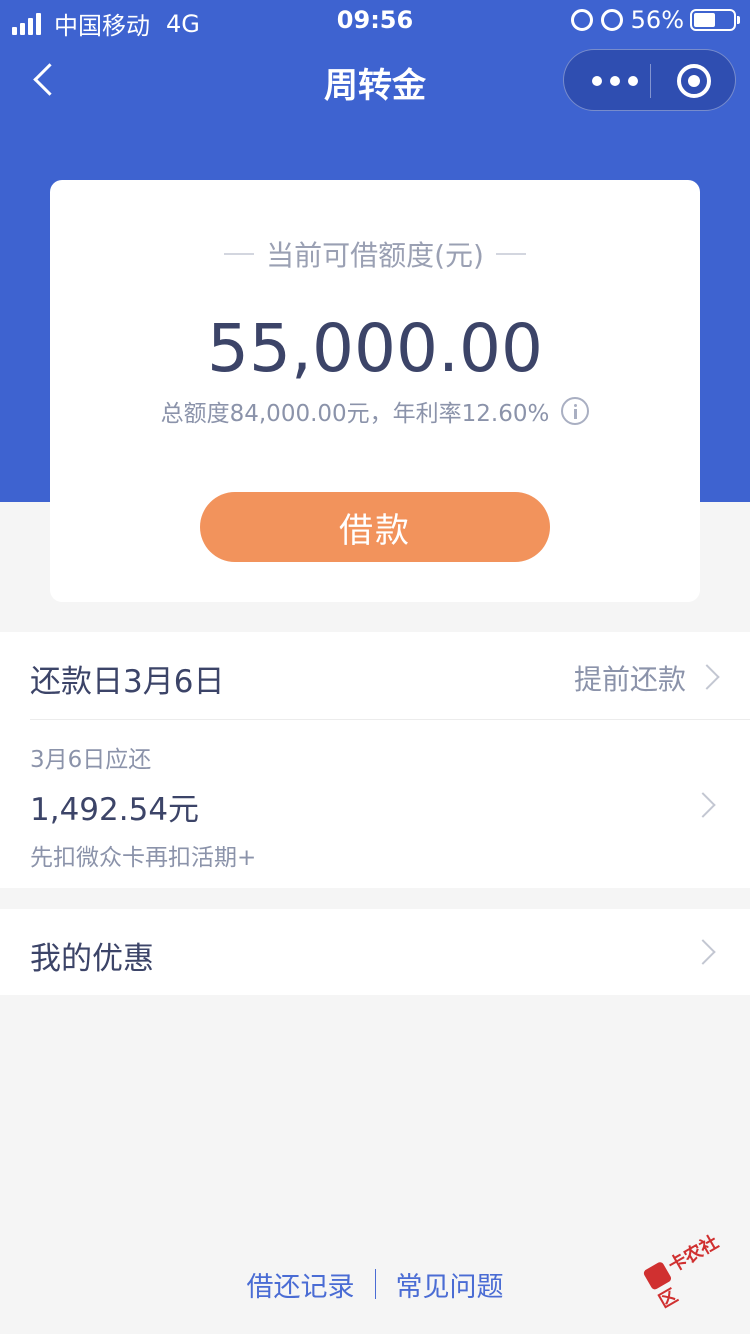  I want to click on capsule-divider, so click(650, 81).